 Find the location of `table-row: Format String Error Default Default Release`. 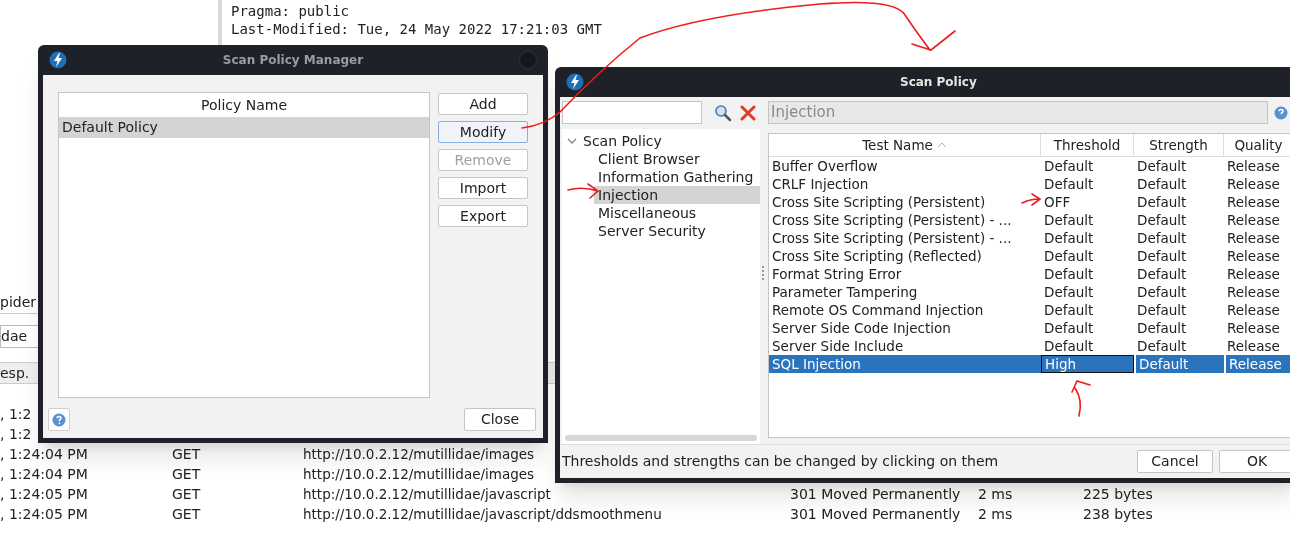

table-row: Format String Error Default Default Release is located at coordinates (1029, 274).